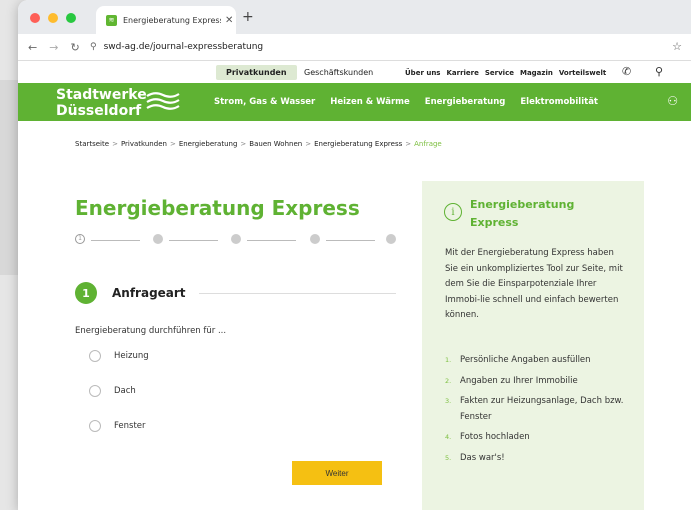 This screenshot has height=510, width=691. I want to click on window-controls, so click(53, 18).